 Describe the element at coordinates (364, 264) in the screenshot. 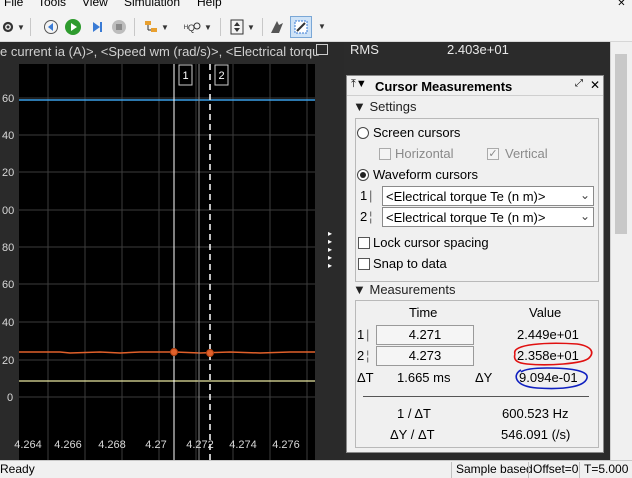

I see `snap-to-data-checkbox` at that location.